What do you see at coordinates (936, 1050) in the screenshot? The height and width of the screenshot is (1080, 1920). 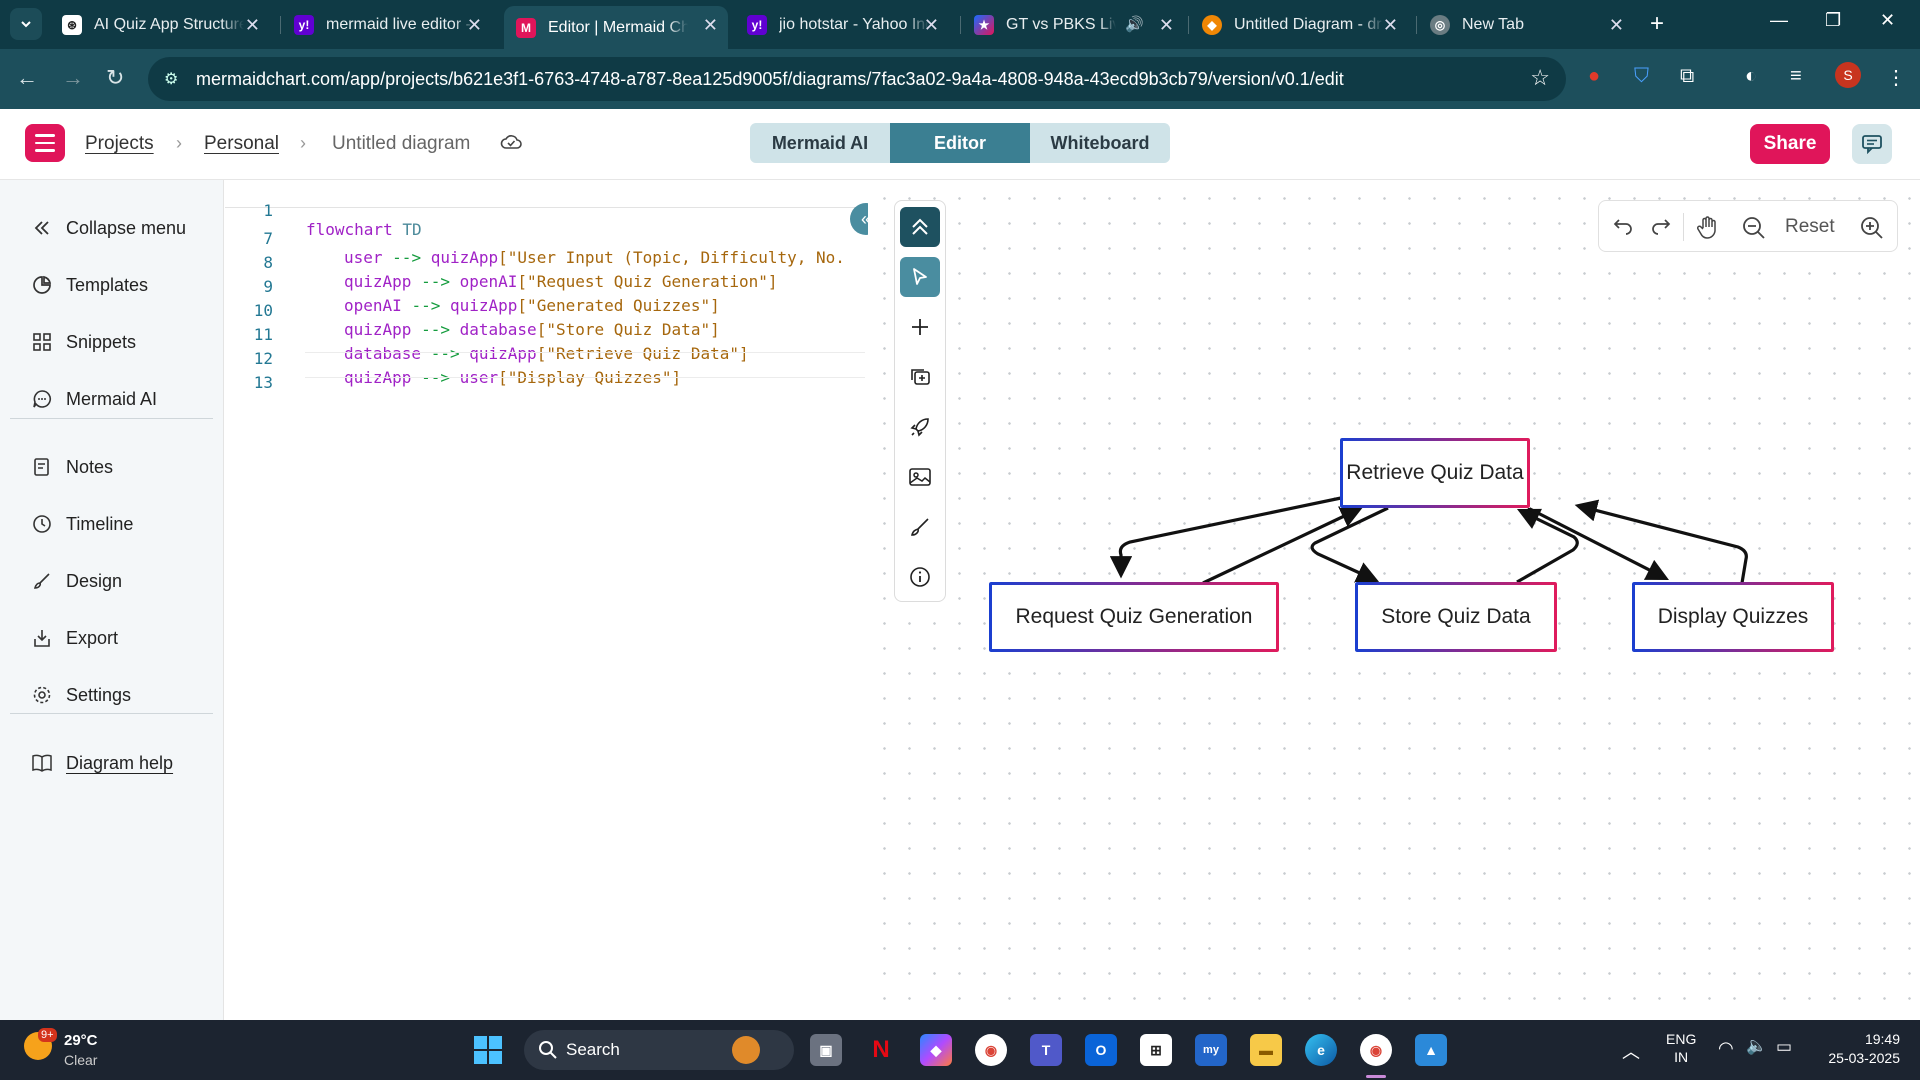 I see `copilot-icon: ◆` at bounding box center [936, 1050].